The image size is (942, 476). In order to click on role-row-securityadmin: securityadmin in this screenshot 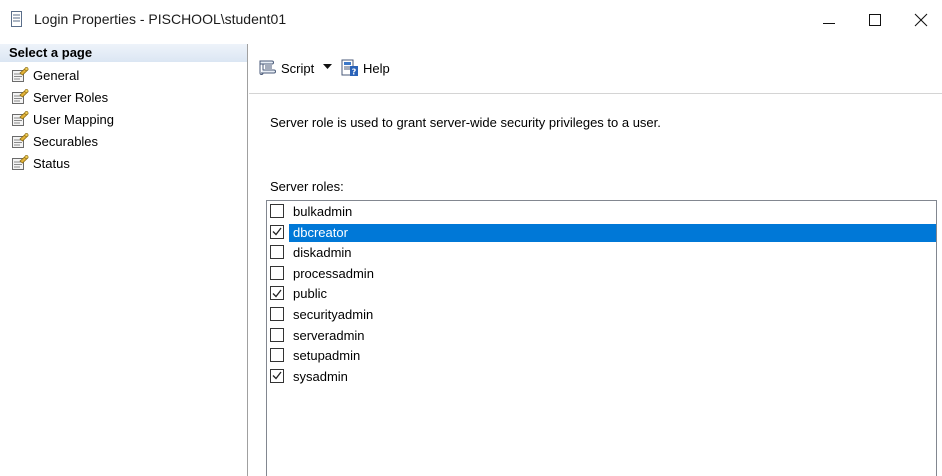, I will do `click(601, 314)`.